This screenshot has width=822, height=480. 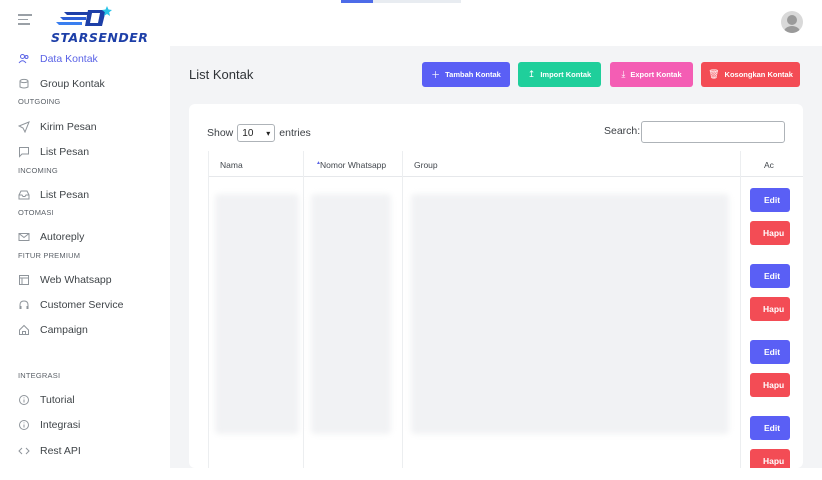 I want to click on code-icon, so click(x=24, y=451).